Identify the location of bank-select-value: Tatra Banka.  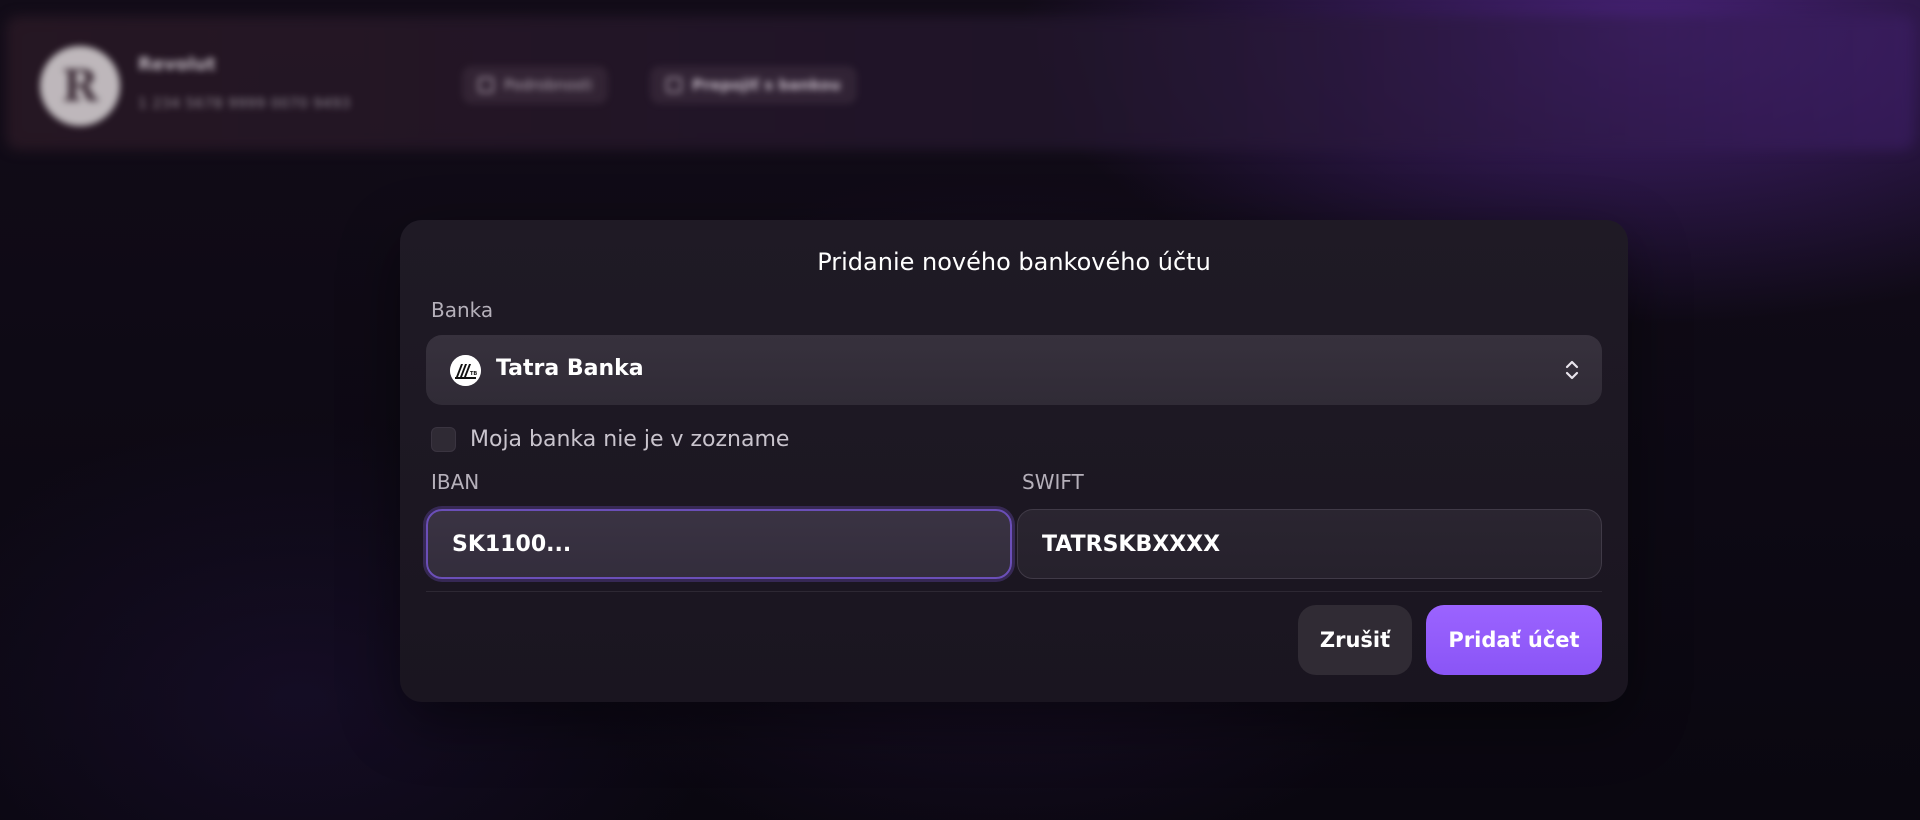
(570, 368).